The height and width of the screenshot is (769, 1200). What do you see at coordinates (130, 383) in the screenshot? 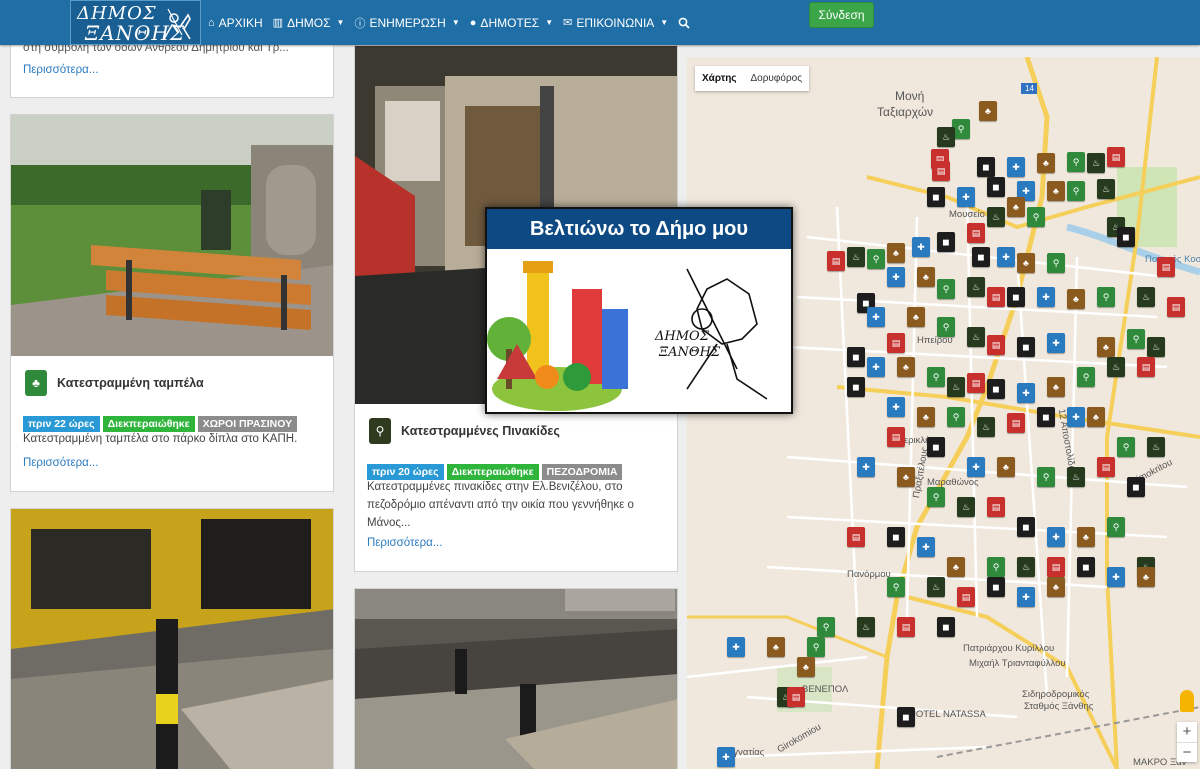
I see `card-title: Κατεστραμμένη ταμπέλα` at bounding box center [130, 383].